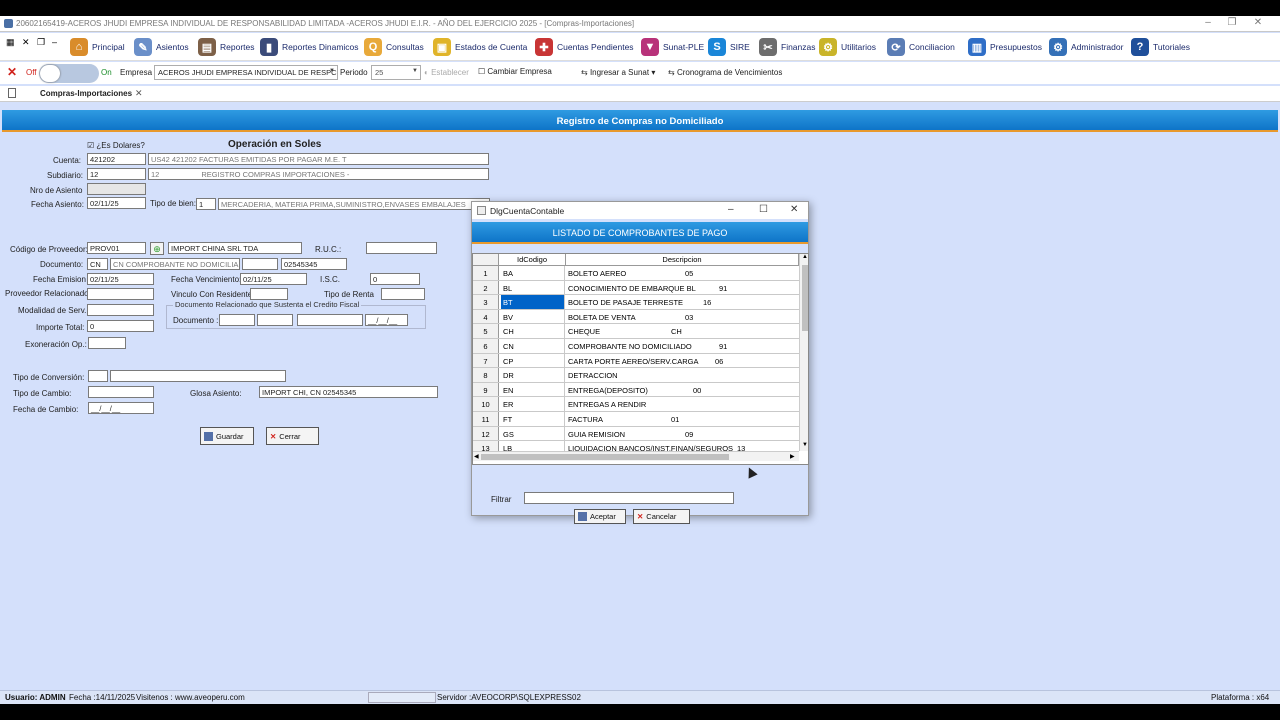 The width and height of the screenshot is (1280, 720). Describe the element at coordinates (314, 264) in the screenshot. I see `doc-number-input: 02545345` at that location.